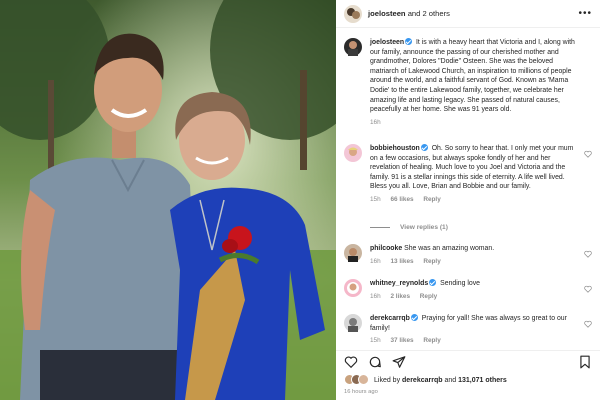 This screenshot has width=600, height=400. Describe the element at coordinates (482, 380) in the screenshot. I see `likes-count: 131,071 others` at that location.